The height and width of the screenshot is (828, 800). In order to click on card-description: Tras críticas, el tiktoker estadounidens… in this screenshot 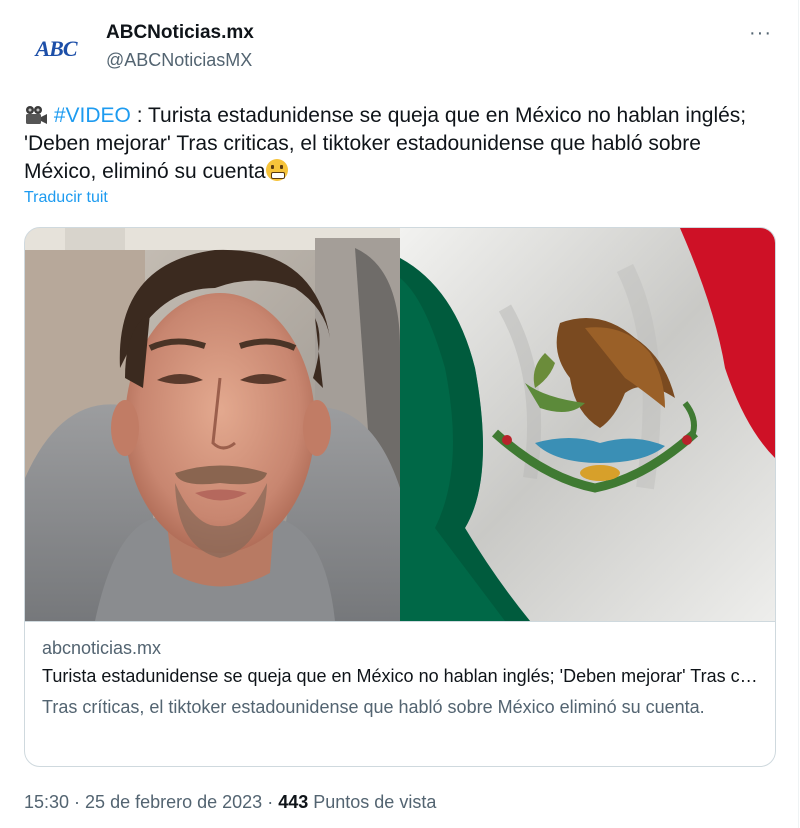, I will do `click(373, 707)`.